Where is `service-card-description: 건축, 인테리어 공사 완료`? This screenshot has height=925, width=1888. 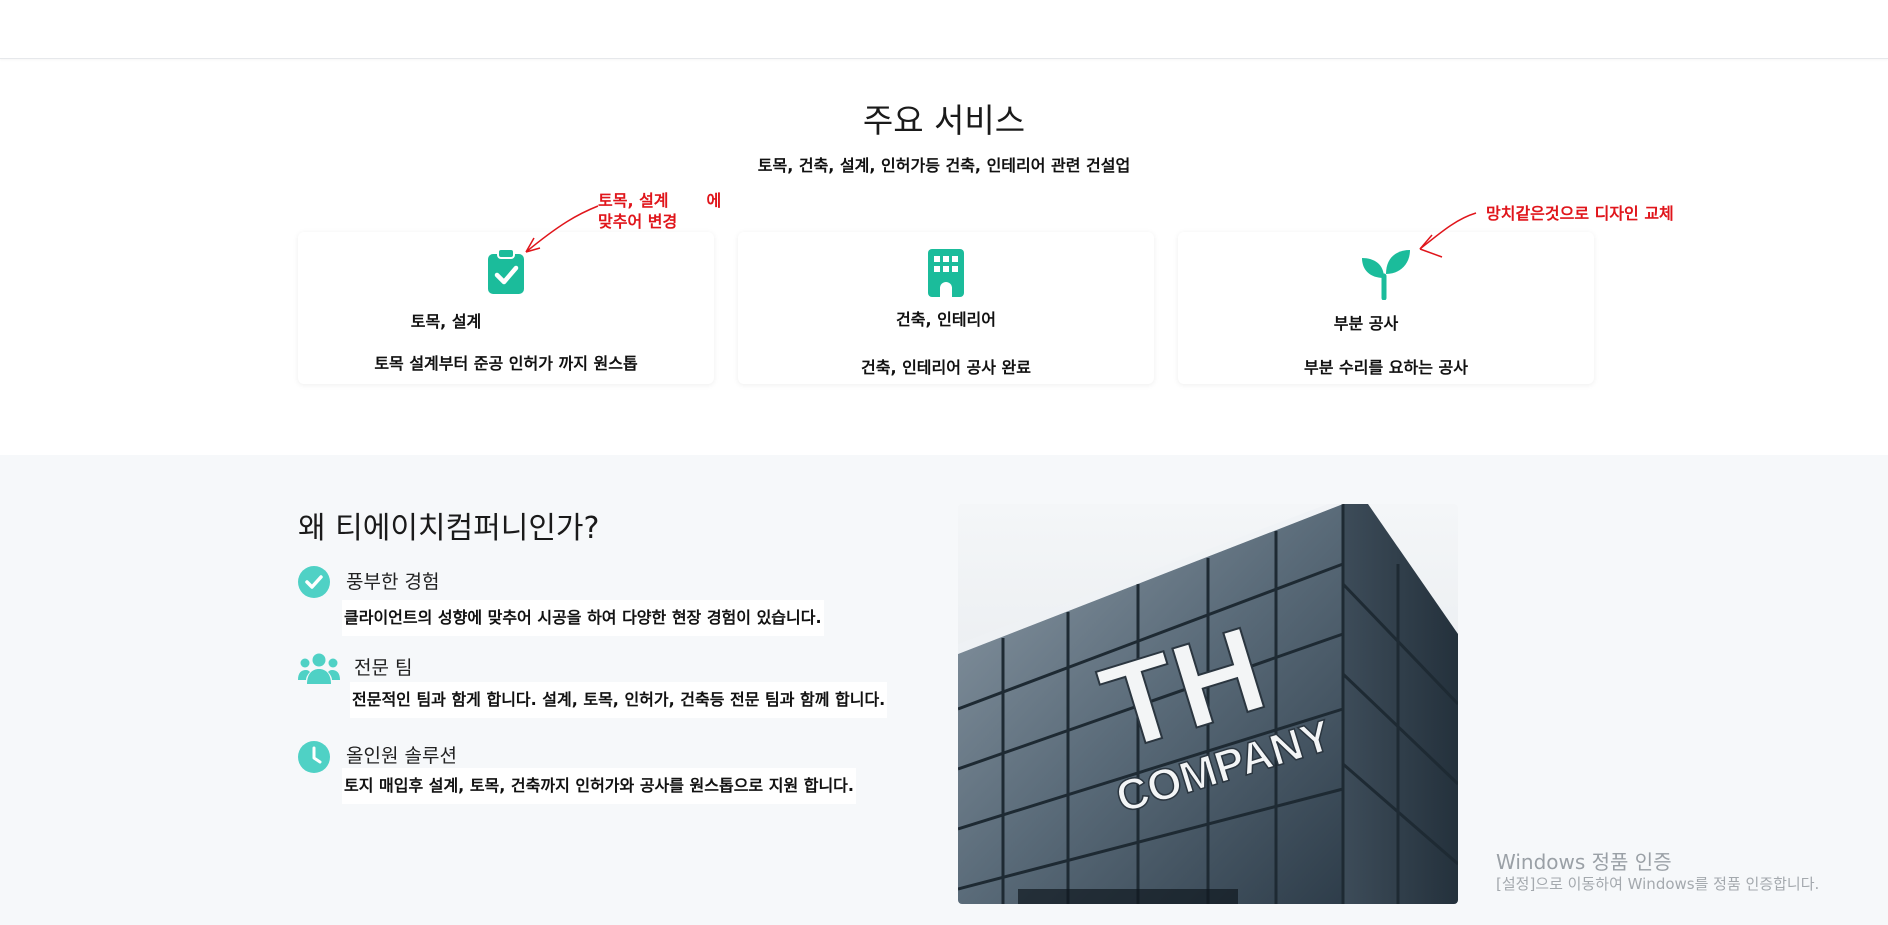 service-card-description: 건축, 인테리어 공사 완료 is located at coordinates (946, 367).